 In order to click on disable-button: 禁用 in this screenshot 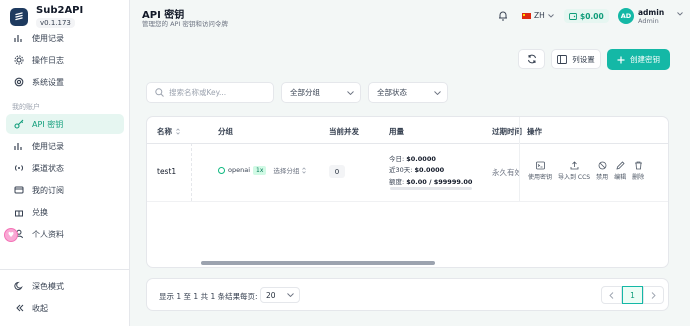, I will do `click(602, 171)`.